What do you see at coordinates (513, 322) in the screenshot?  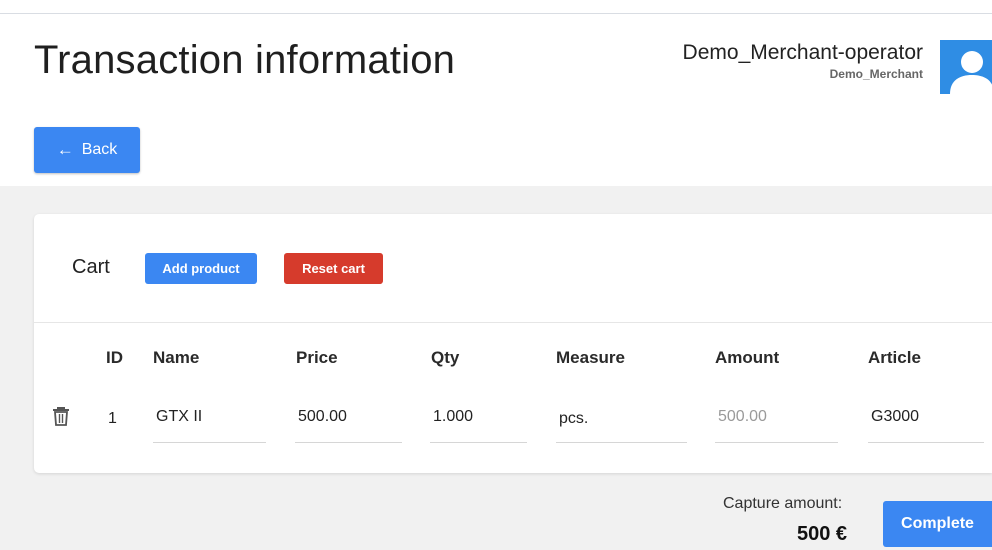 I see `card-divider` at bounding box center [513, 322].